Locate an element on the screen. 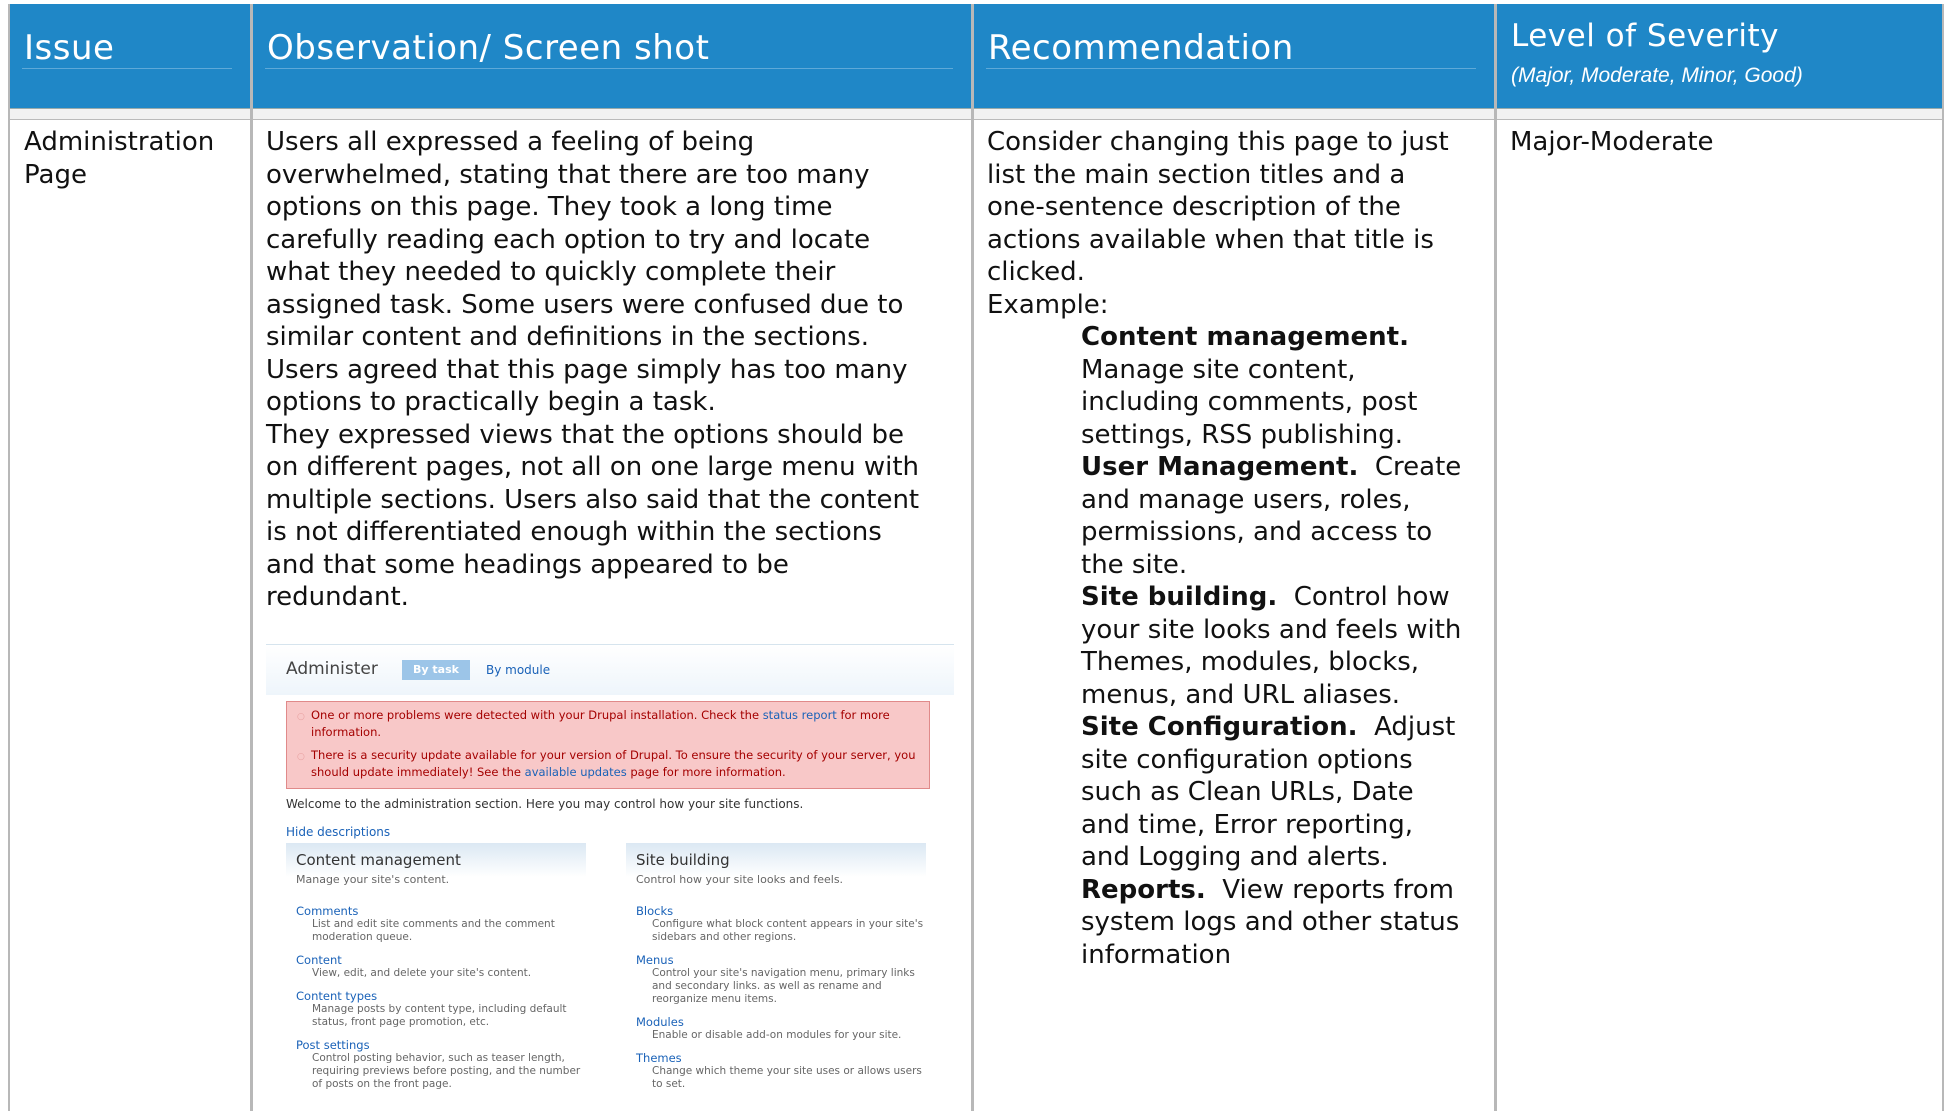  header-observation-title: Observation/ Screen shot is located at coordinates (488, 48).